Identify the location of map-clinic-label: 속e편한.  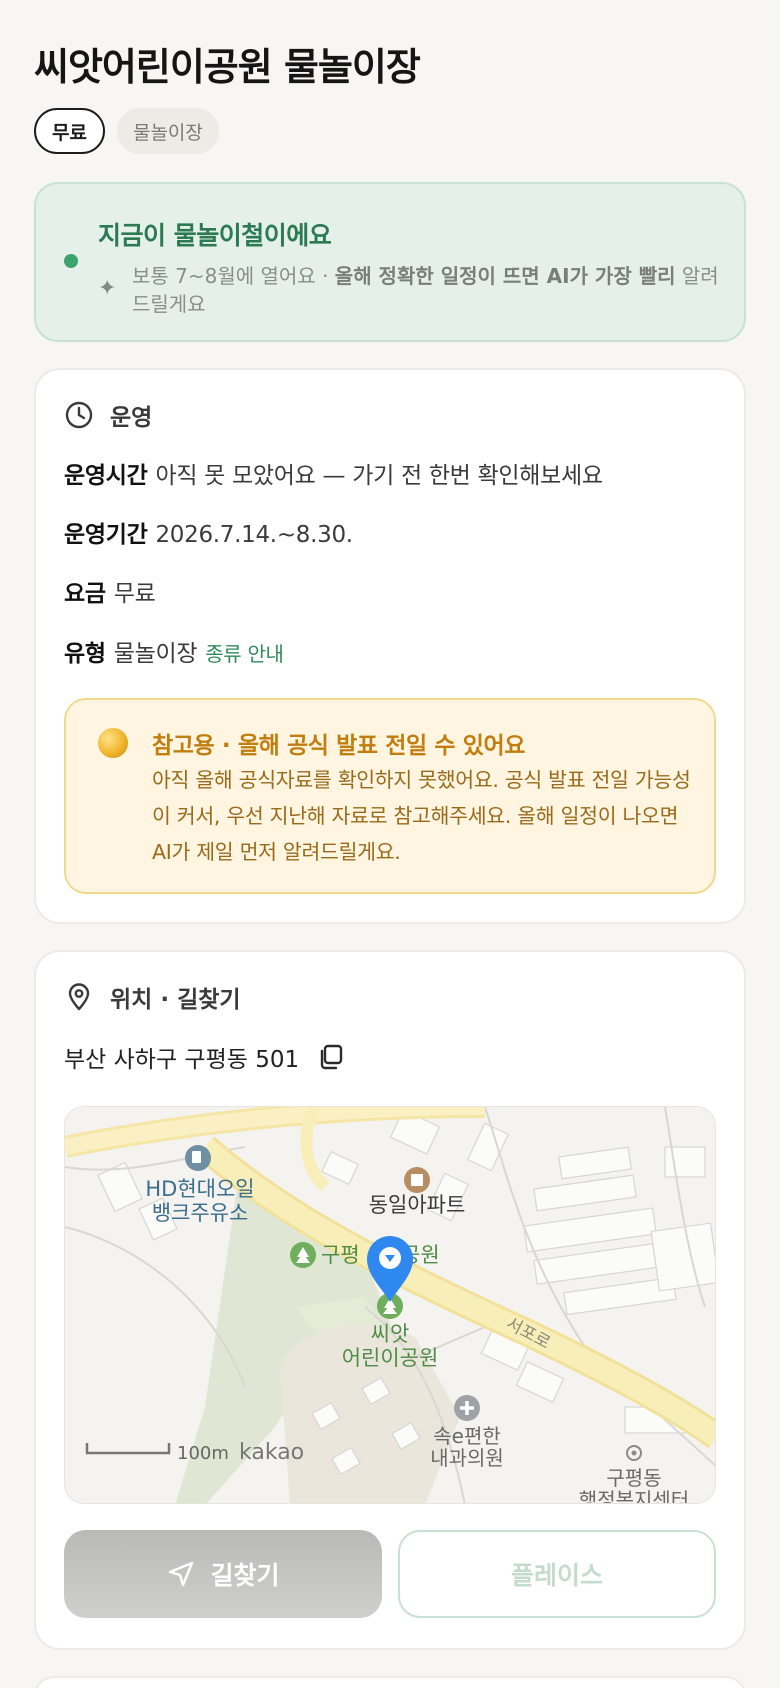
(467, 1436).